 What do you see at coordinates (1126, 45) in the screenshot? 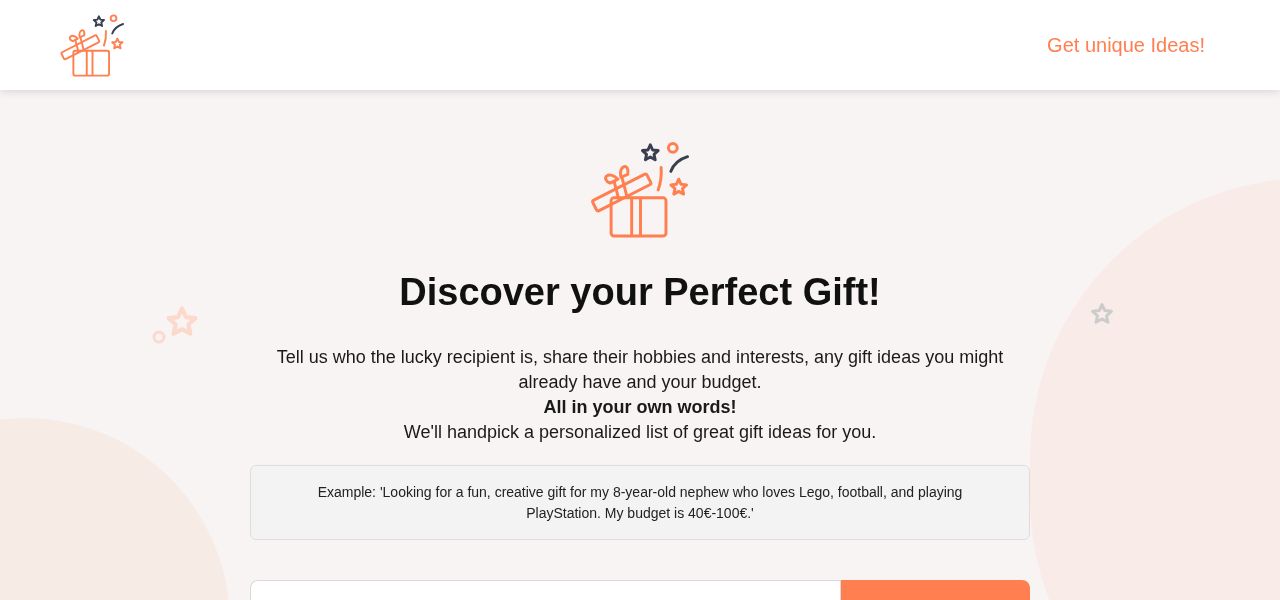
I see `ideas-link: Get unique Ideas!` at bounding box center [1126, 45].